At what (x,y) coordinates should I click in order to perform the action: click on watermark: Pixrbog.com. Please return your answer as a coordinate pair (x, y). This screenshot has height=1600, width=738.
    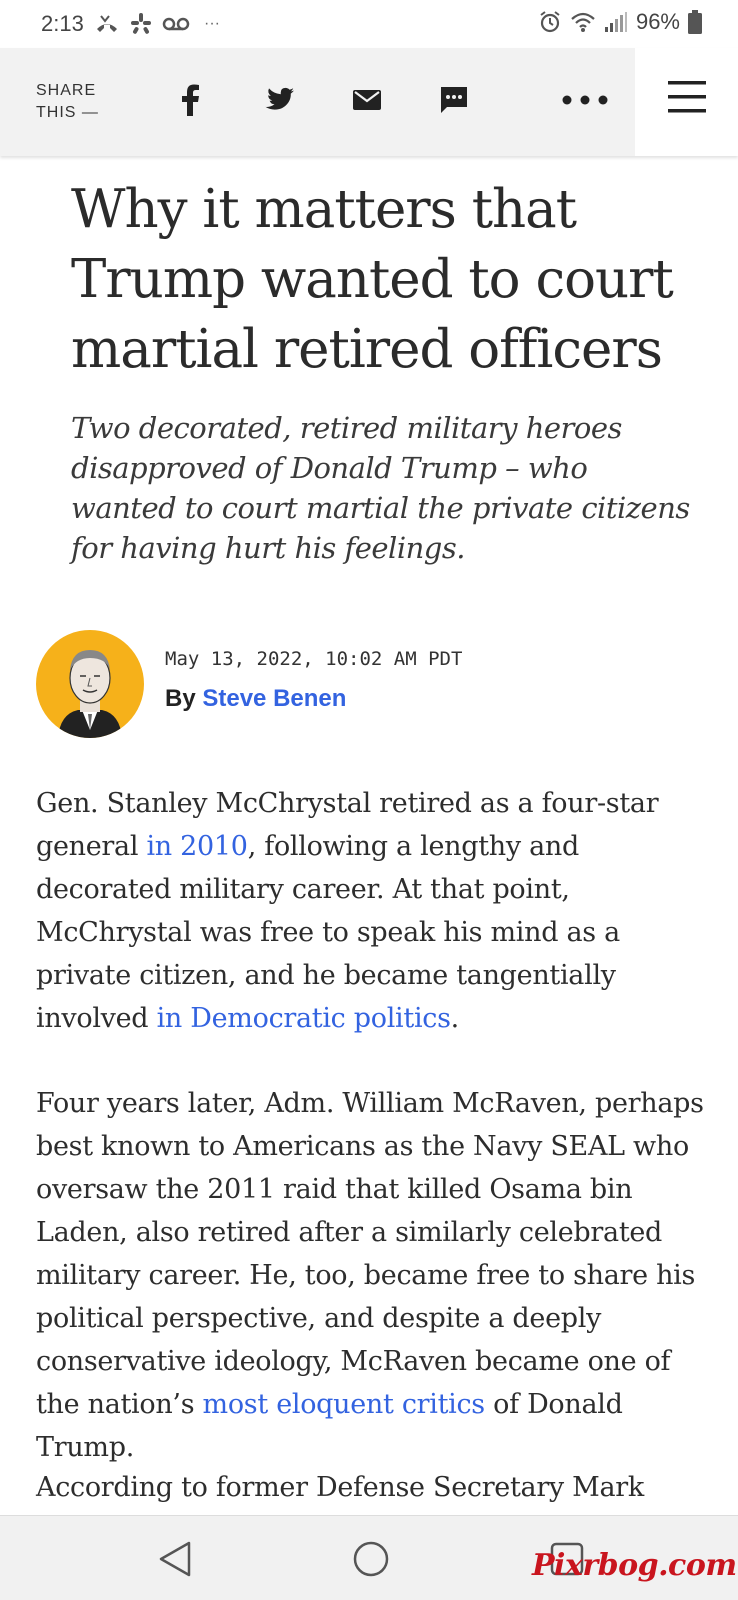
    Looking at the image, I should click on (634, 1565).